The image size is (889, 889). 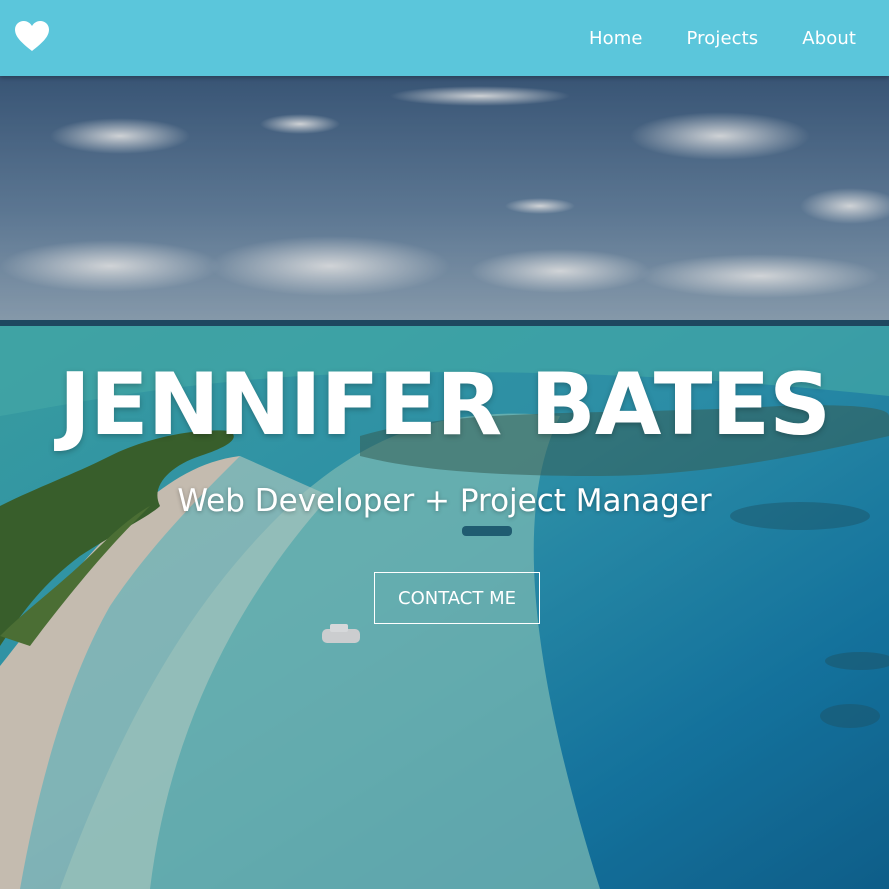 I want to click on nav-links: Home Projects About, so click(x=722, y=38).